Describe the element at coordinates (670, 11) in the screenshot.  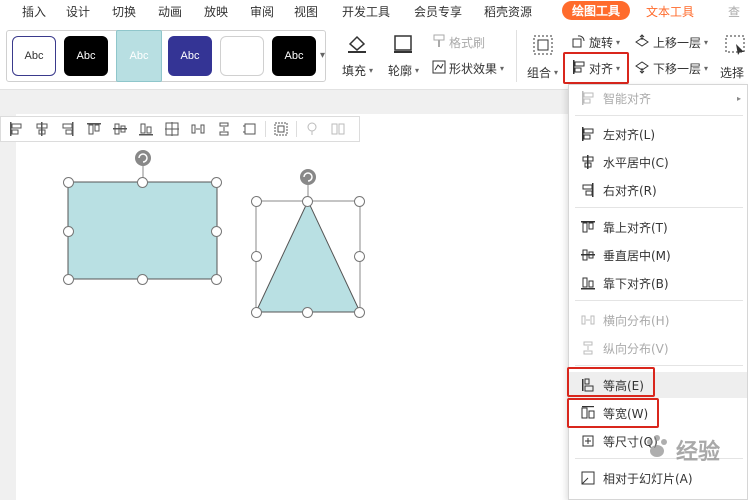
I see `tab-text-tools: 文本工具` at that location.